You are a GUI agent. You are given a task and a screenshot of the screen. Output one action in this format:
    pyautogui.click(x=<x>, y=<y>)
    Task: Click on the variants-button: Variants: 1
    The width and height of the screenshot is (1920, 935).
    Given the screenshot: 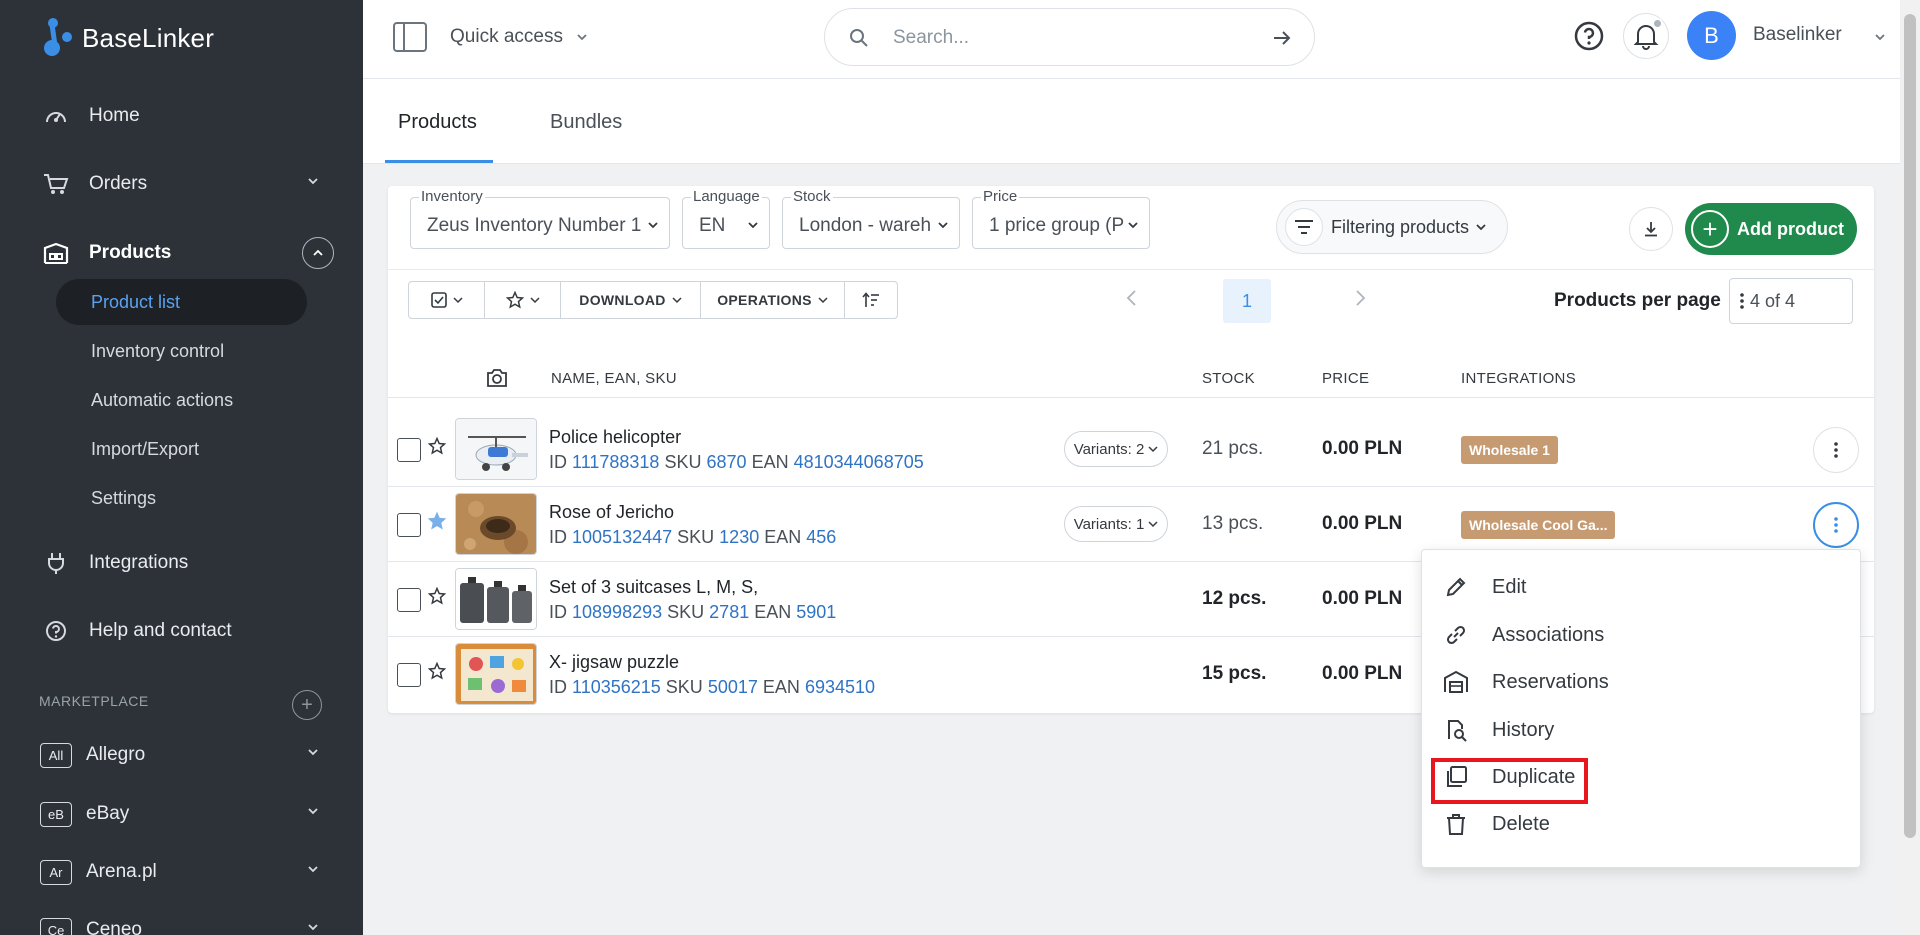 What is the action you would take?
    pyautogui.click(x=1116, y=524)
    